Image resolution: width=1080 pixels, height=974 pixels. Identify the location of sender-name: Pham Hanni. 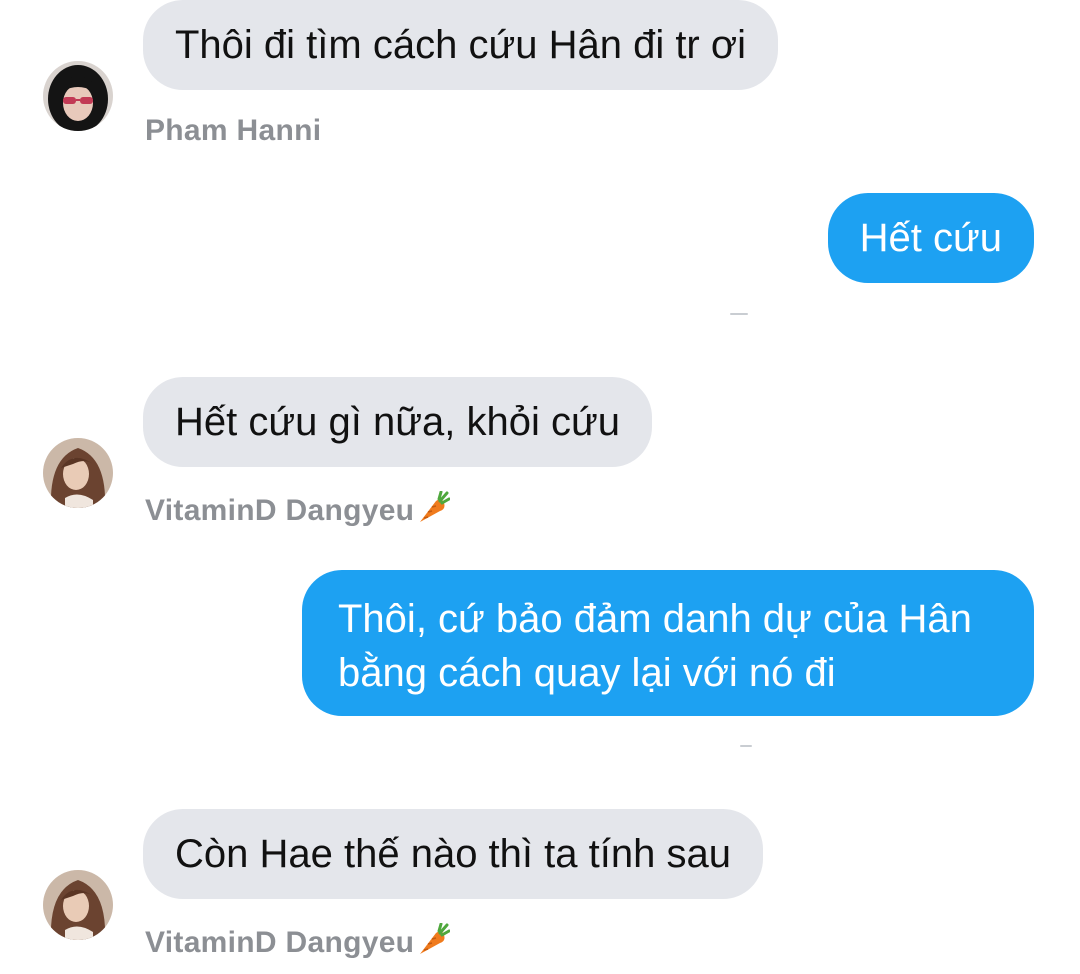
(233, 130).